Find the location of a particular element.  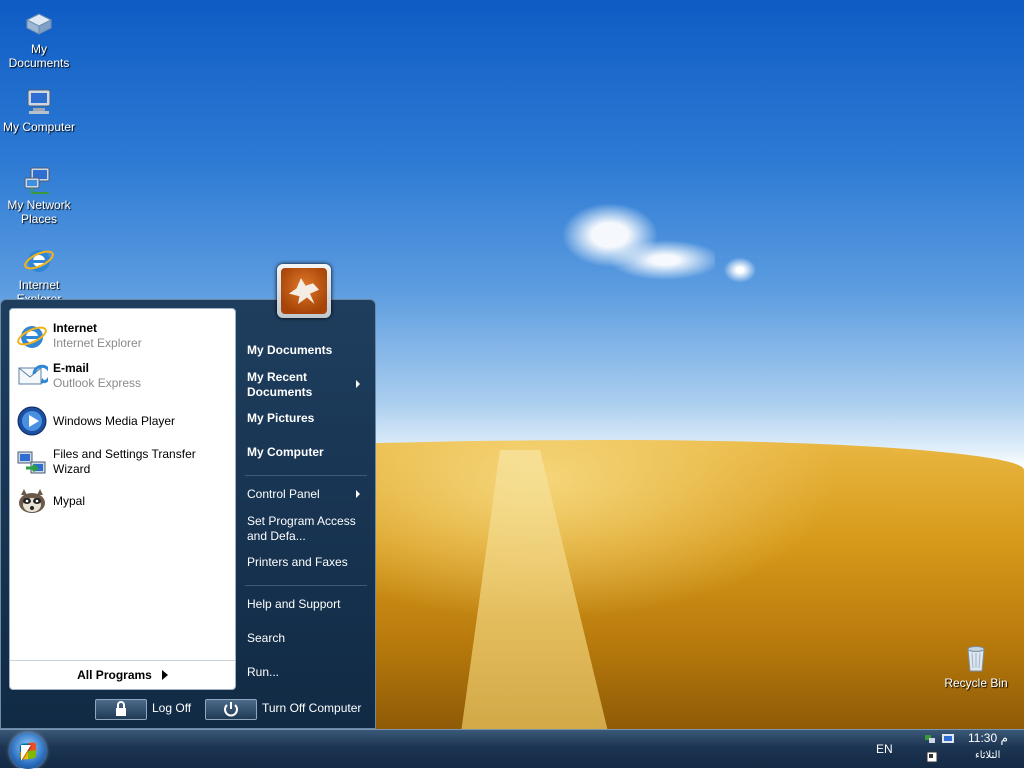

lock-icon is located at coordinates (121, 708).